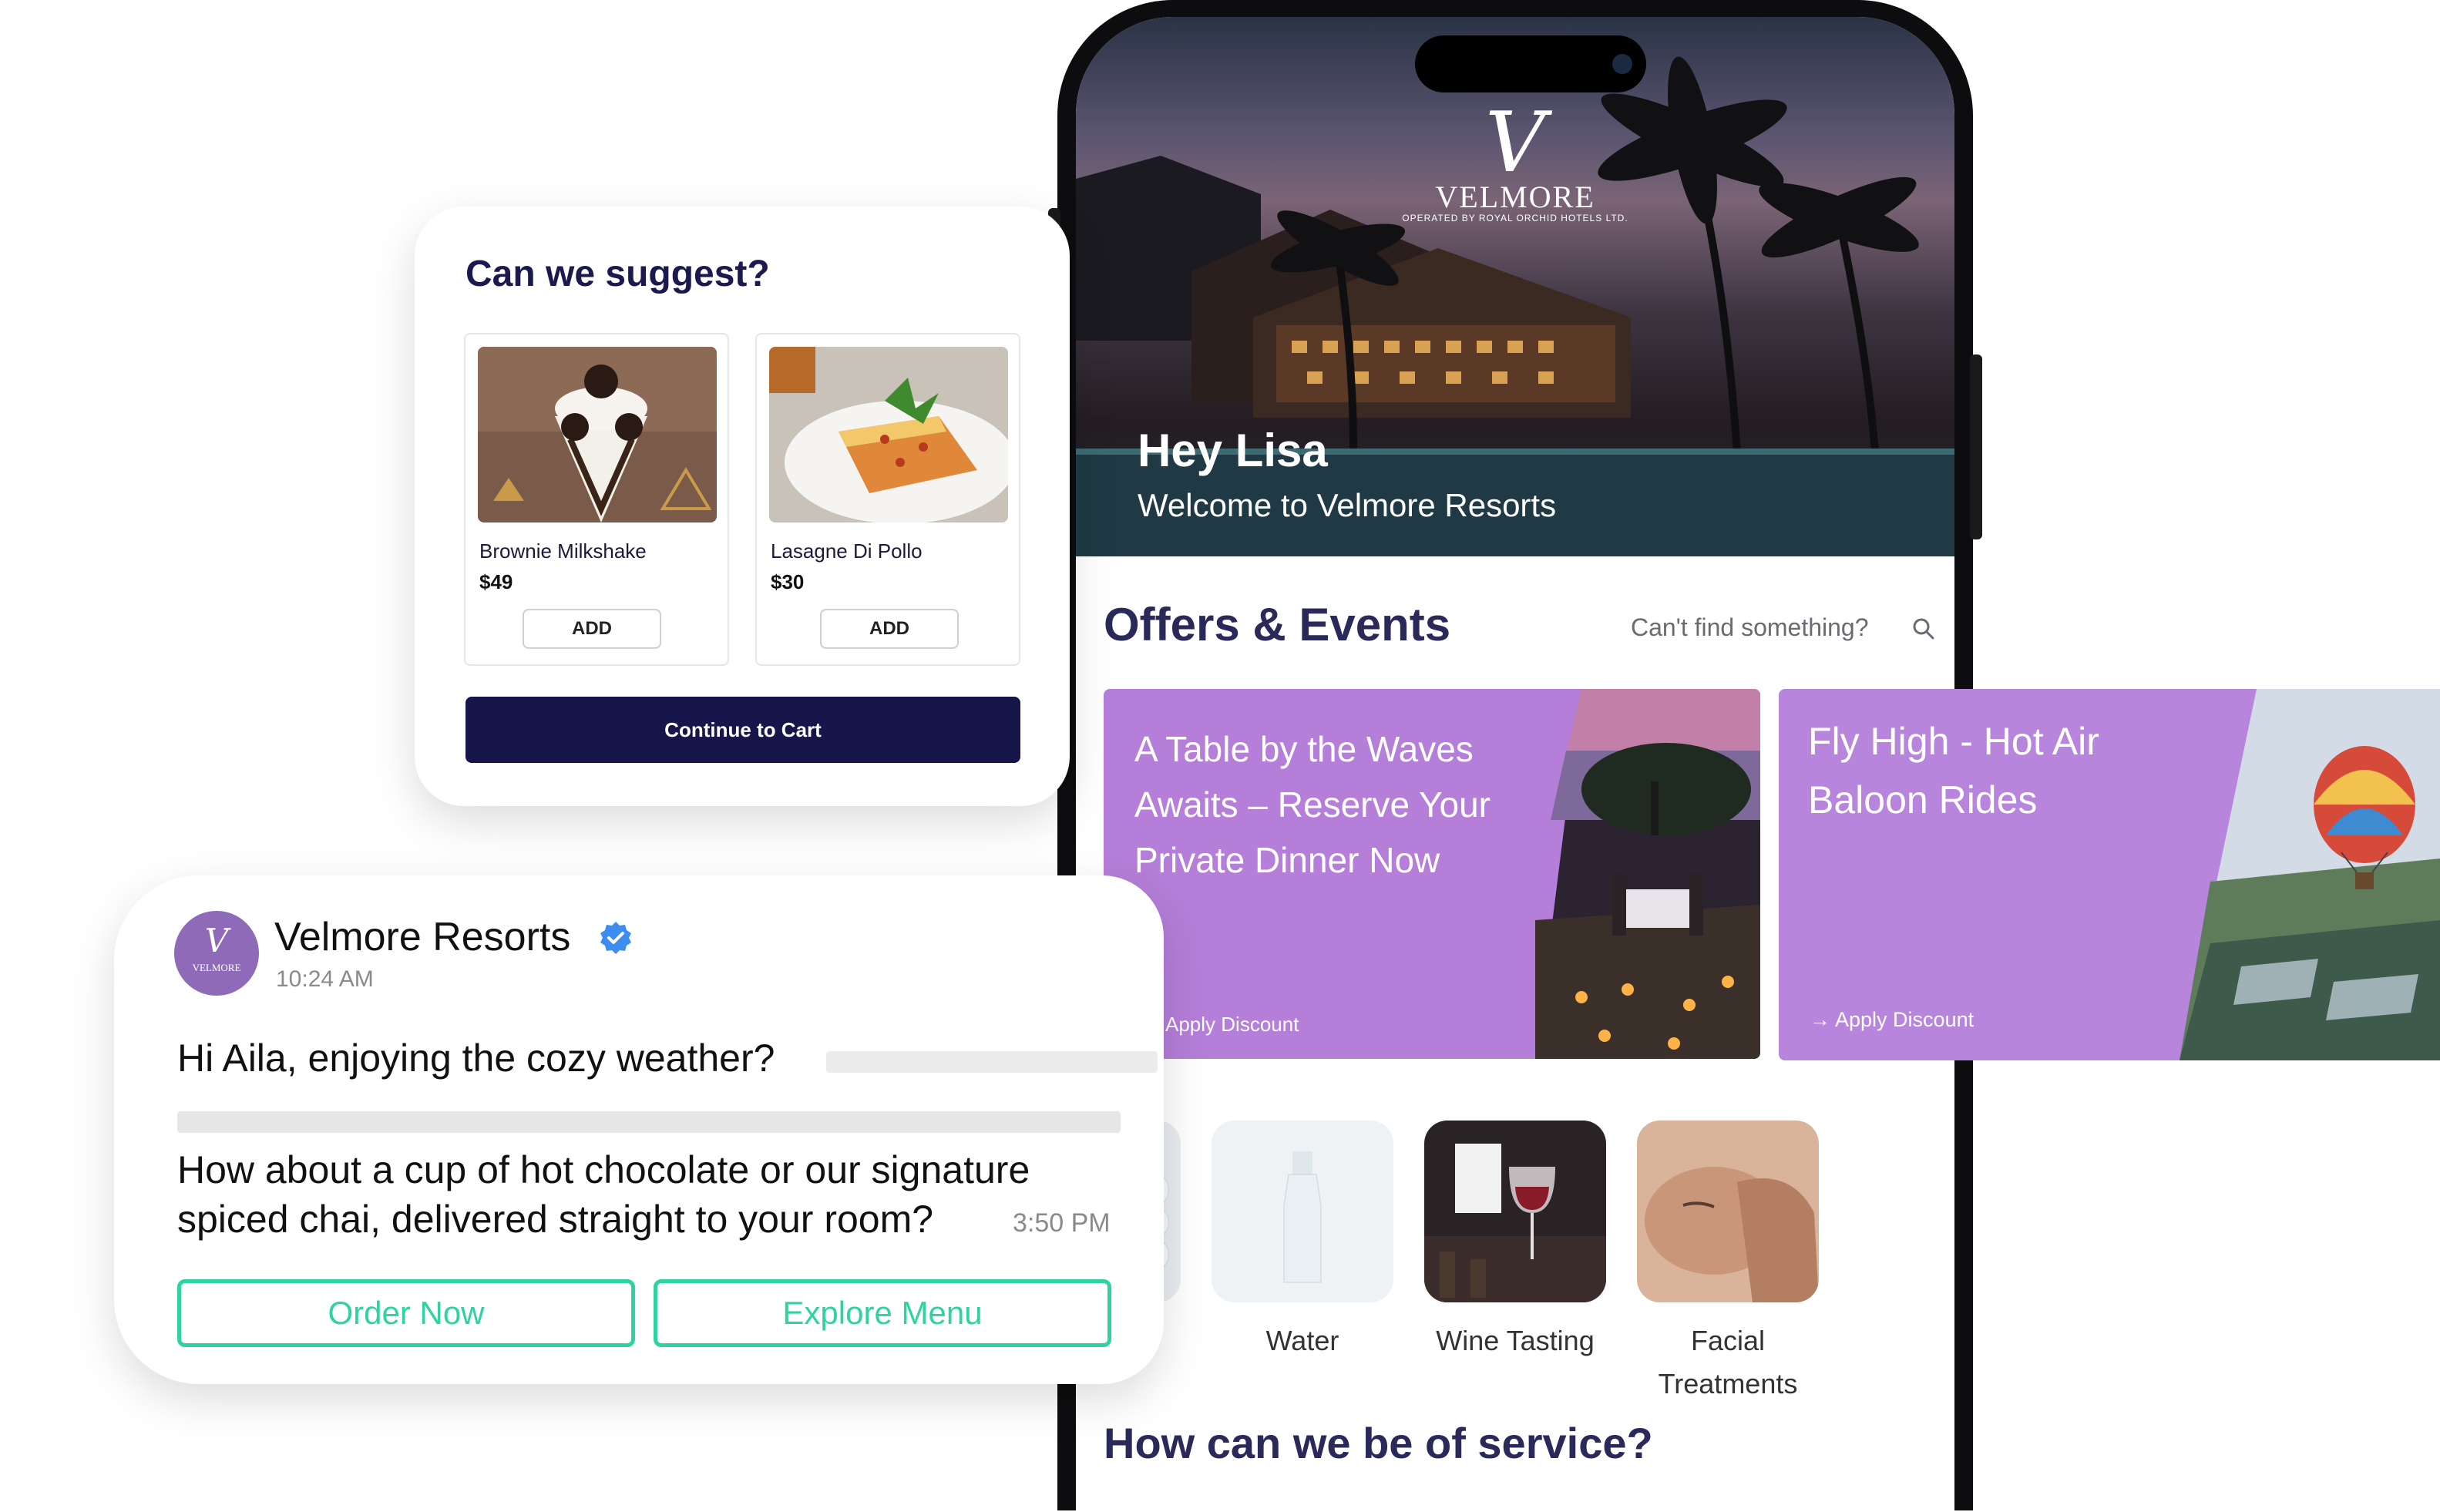 The height and width of the screenshot is (1512, 2440). I want to click on apply-discount-link: → Apply Discount, so click(1892, 1020).